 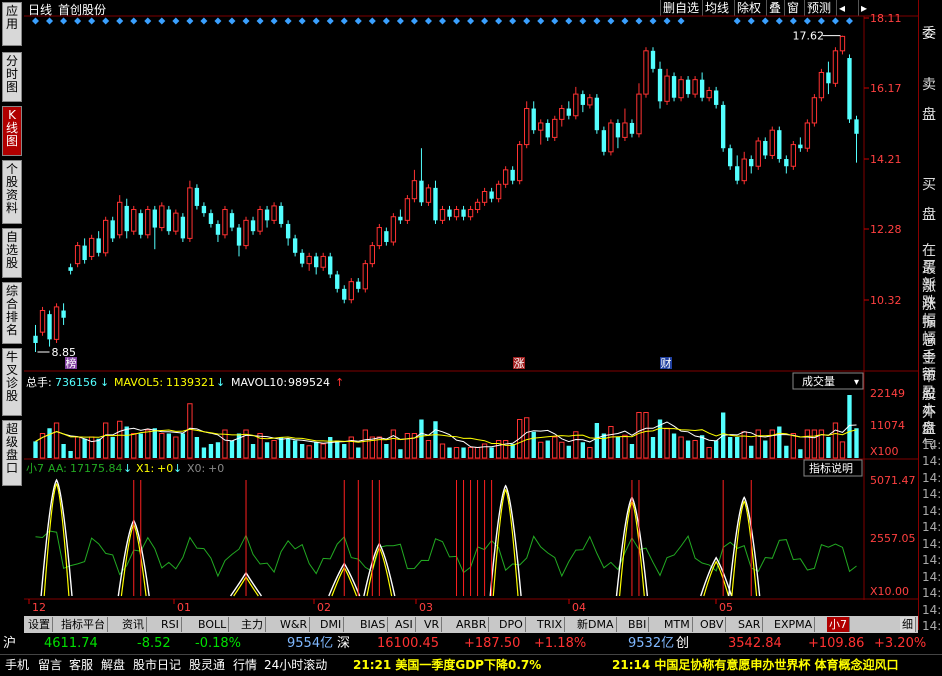 What do you see at coordinates (157, 665) in the screenshot?
I see `footer-button-4: 股市日记` at bounding box center [157, 665].